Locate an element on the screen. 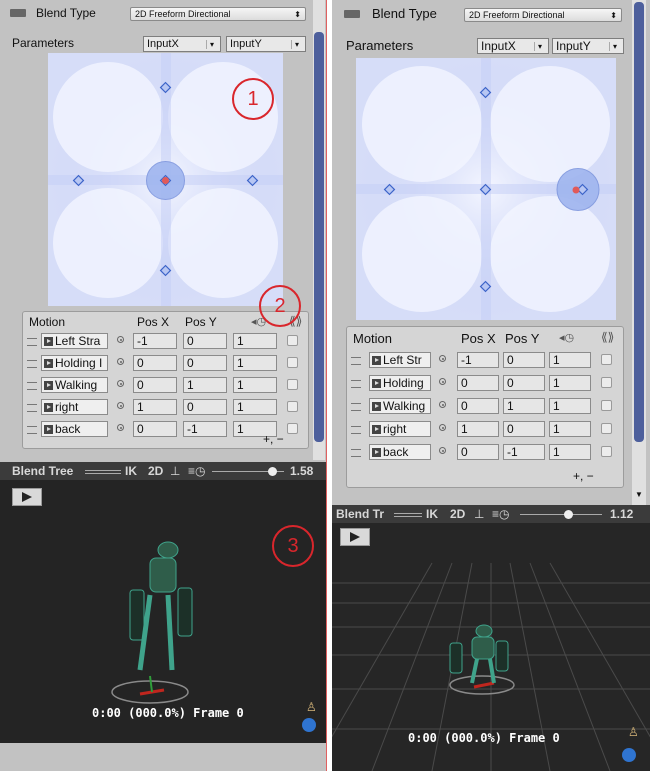  play-button is located at coordinates (355, 537).